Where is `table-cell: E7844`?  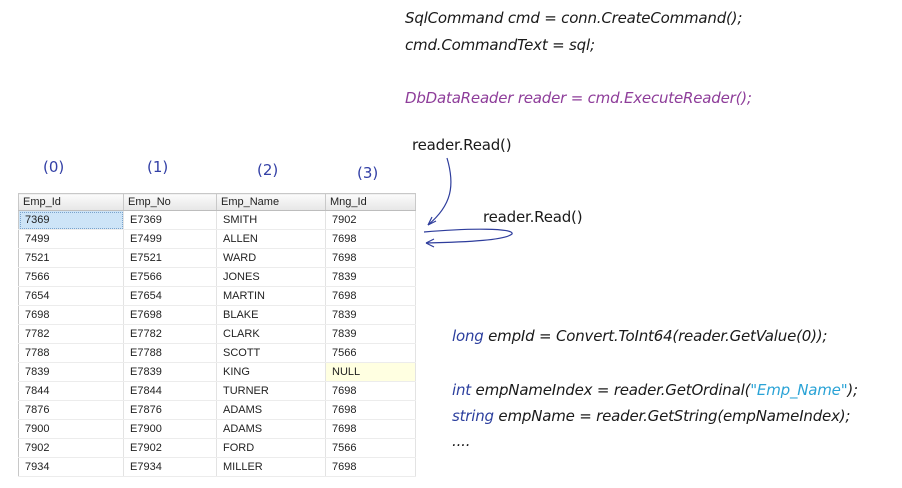
table-cell: E7844 is located at coordinates (170, 391).